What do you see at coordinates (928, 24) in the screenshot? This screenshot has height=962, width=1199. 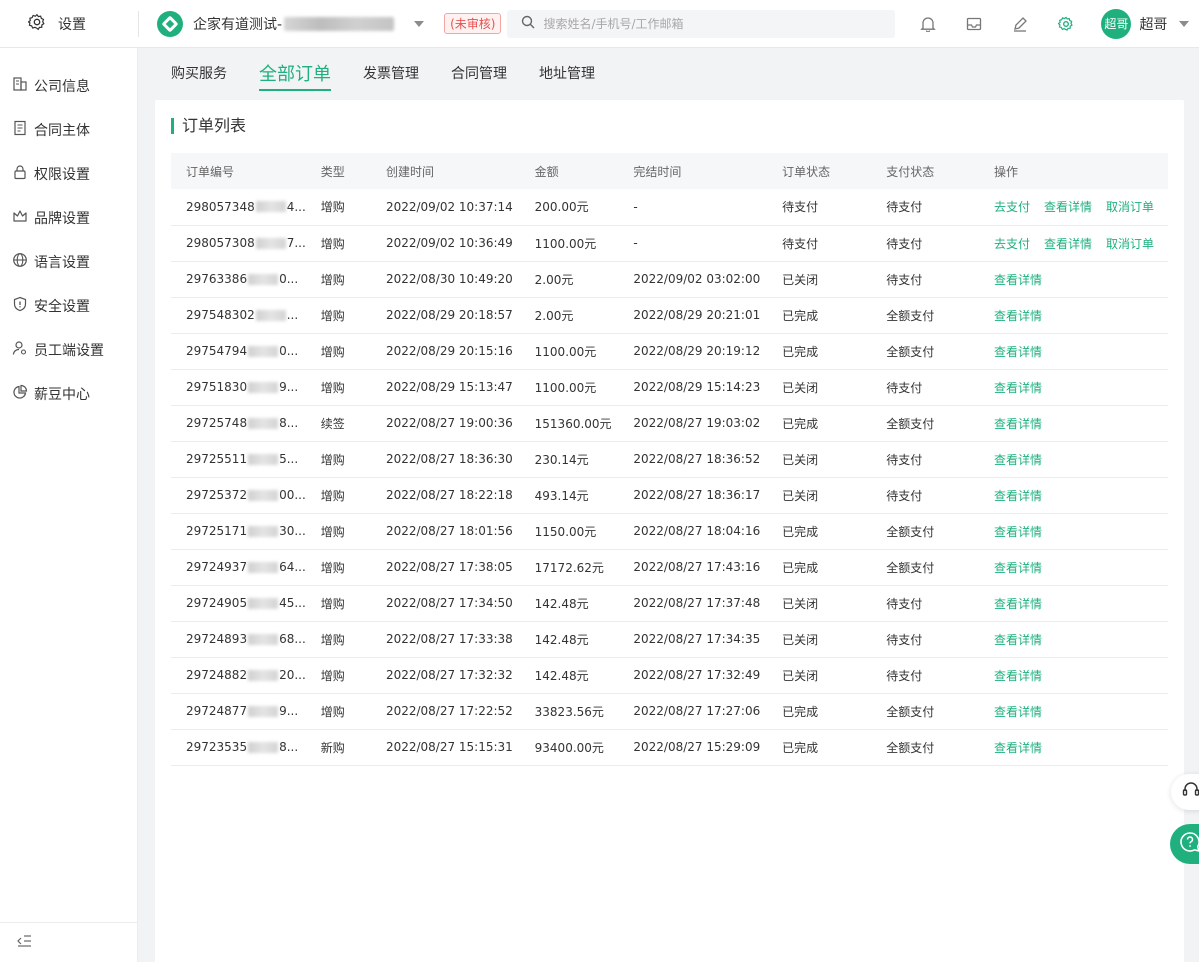 I see `bell-icon` at bounding box center [928, 24].